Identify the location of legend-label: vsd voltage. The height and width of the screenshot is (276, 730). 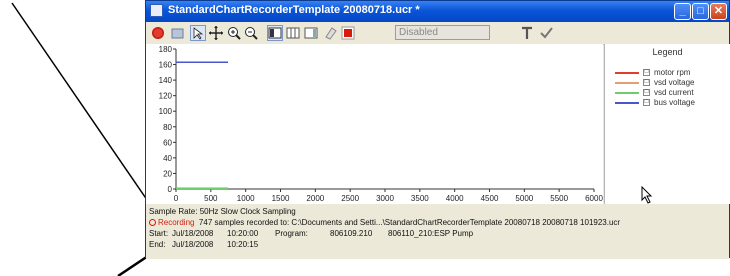
(674, 82).